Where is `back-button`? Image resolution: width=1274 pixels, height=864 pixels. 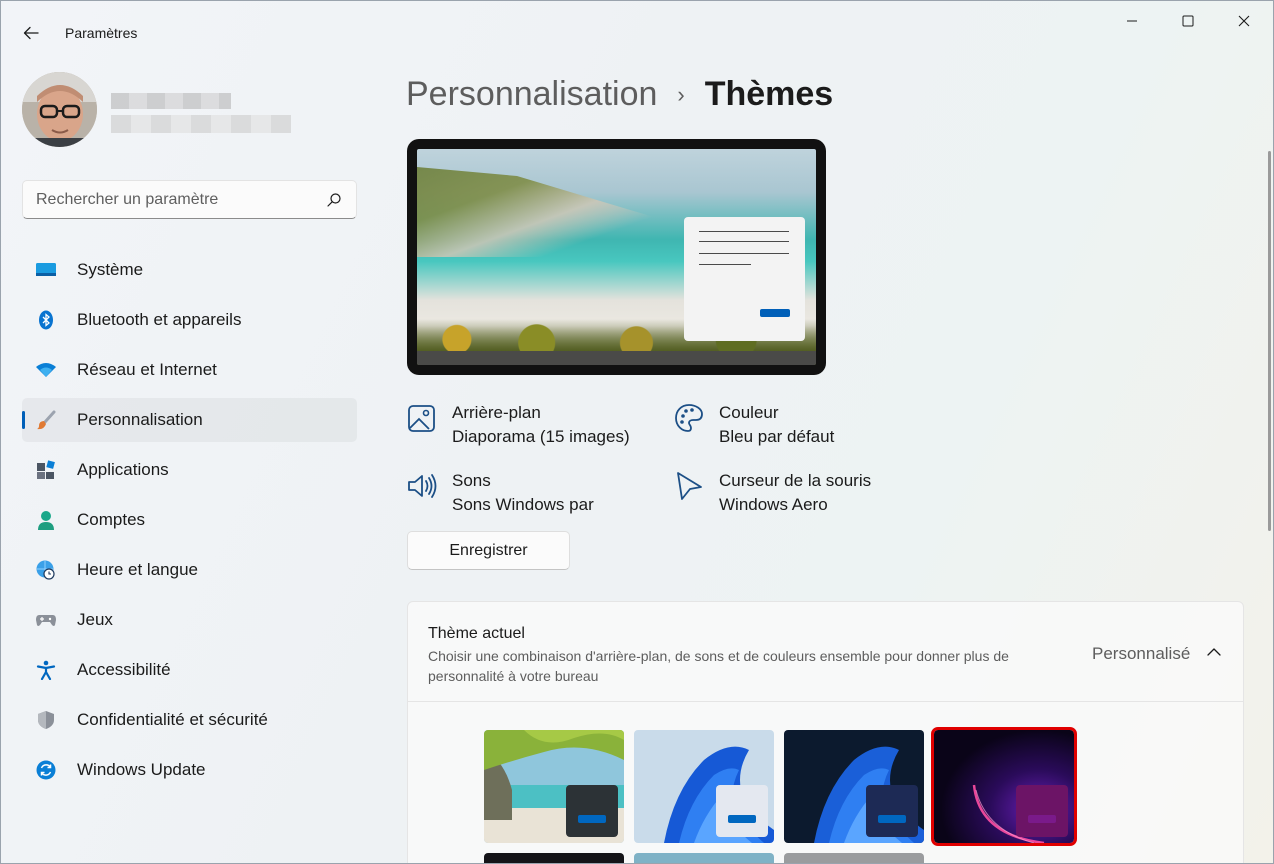
back-button is located at coordinates (31, 33).